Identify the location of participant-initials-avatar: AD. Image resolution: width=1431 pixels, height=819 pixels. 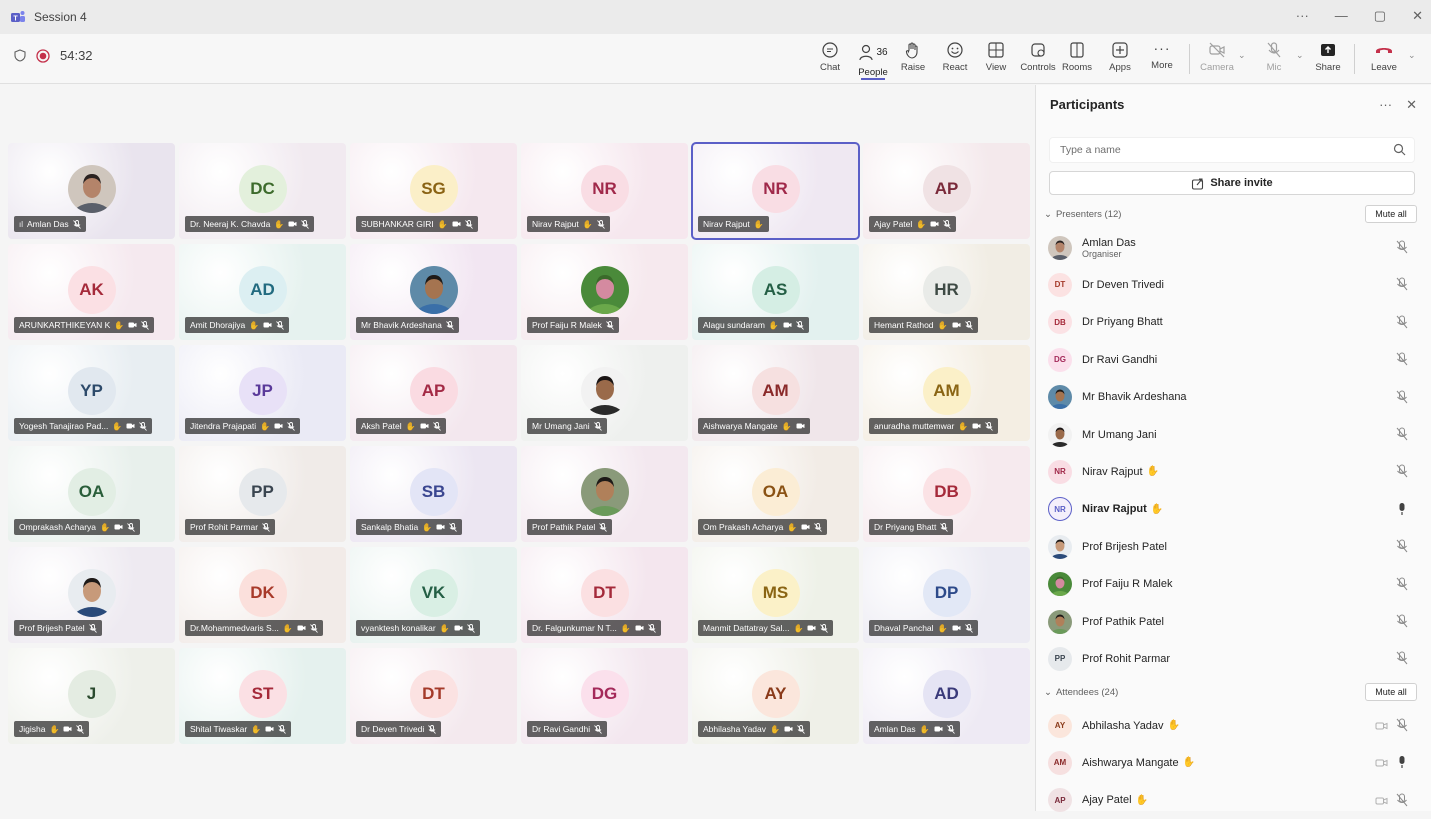
(946, 694).